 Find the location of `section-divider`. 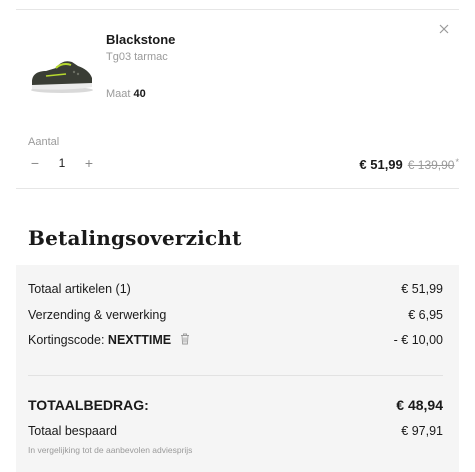

section-divider is located at coordinates (237, 188).